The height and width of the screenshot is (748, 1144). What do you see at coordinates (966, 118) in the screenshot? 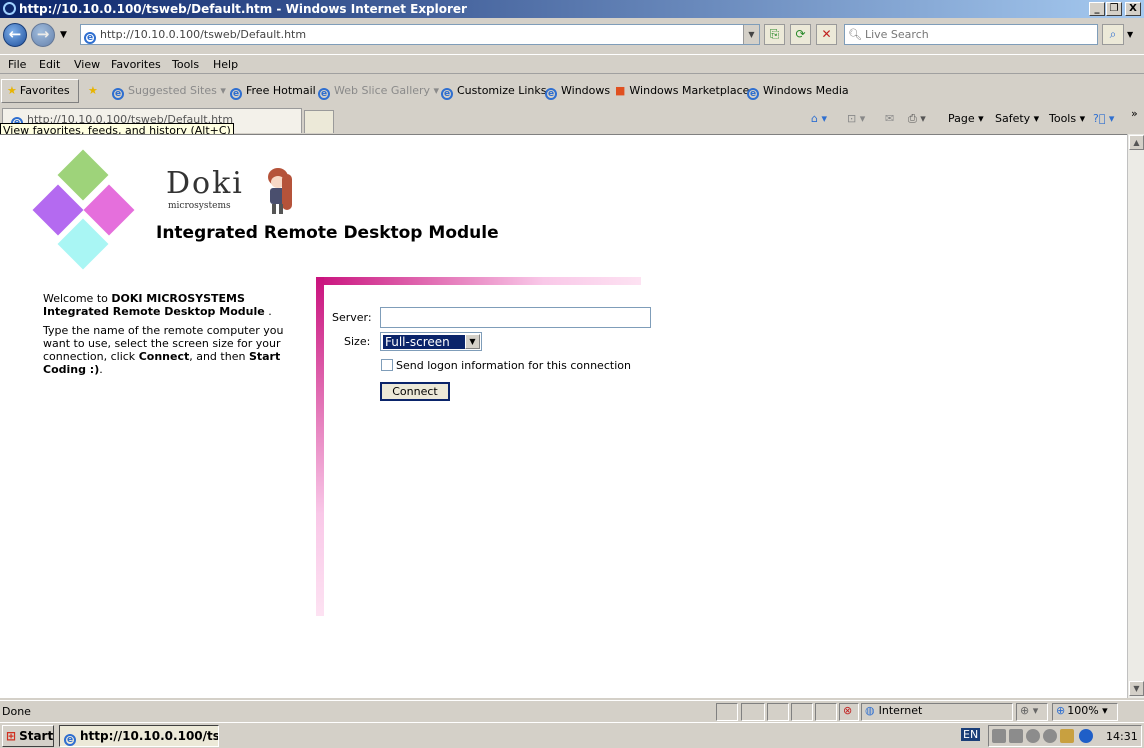
I see `page-menu: Page ▾` at bounding box center [966, 118].